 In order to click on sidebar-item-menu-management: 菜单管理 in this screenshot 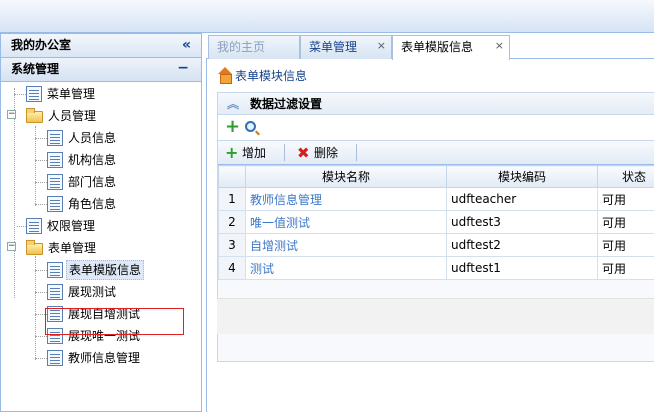, I will do `click(61, 94)`.